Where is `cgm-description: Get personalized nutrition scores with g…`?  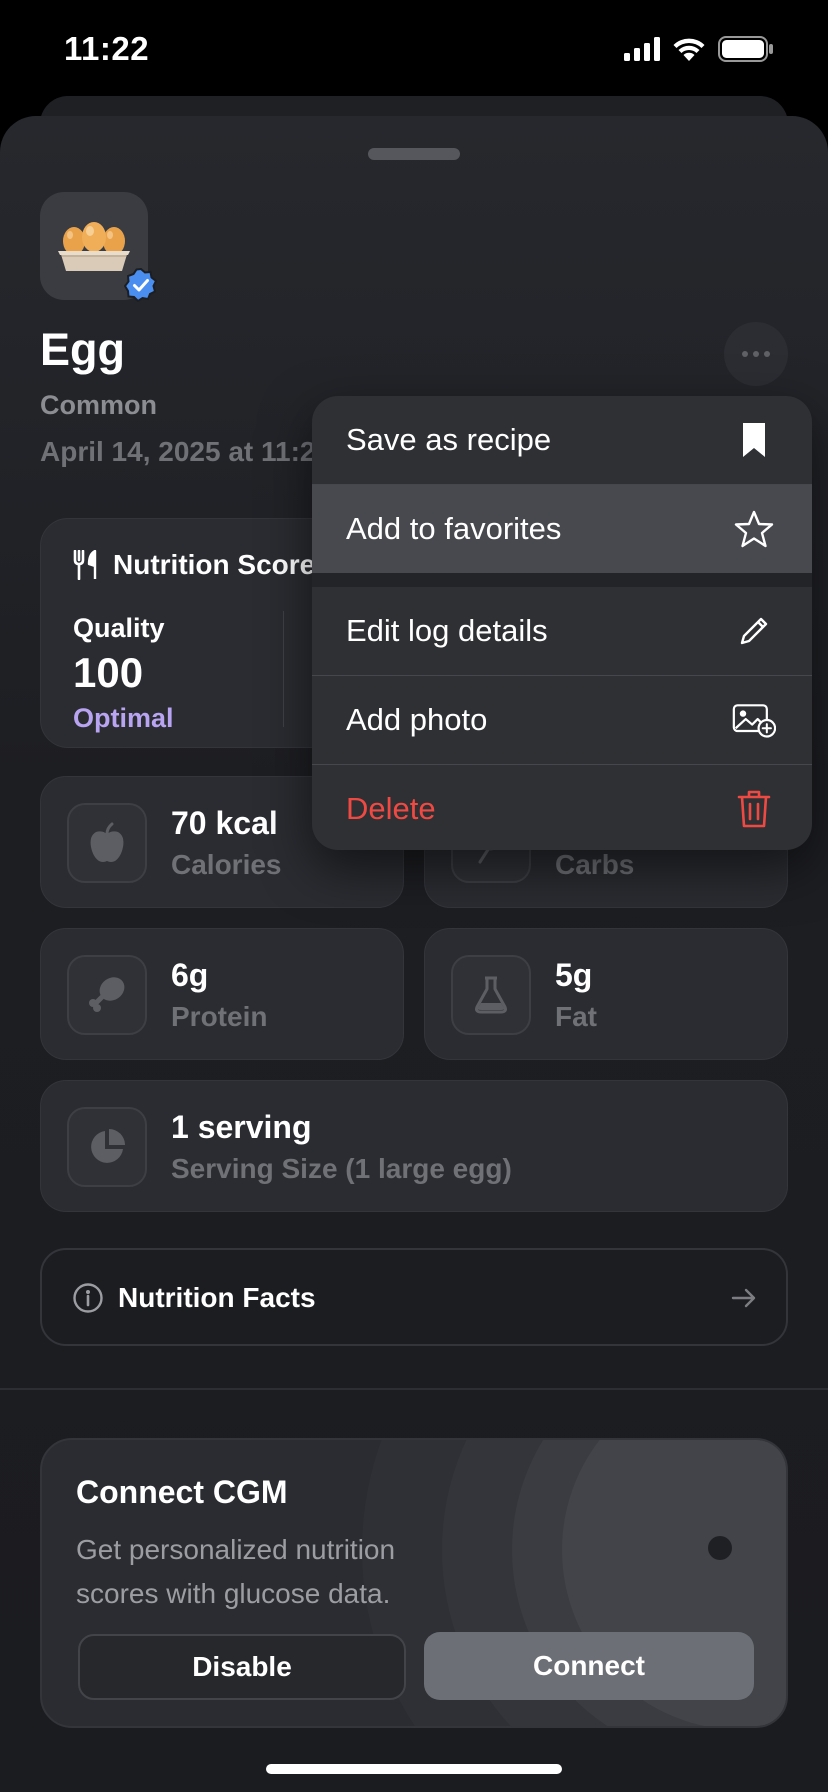
cgm-description: Get personalized nutrition scores with g… is located at coordinates (236, 1571).